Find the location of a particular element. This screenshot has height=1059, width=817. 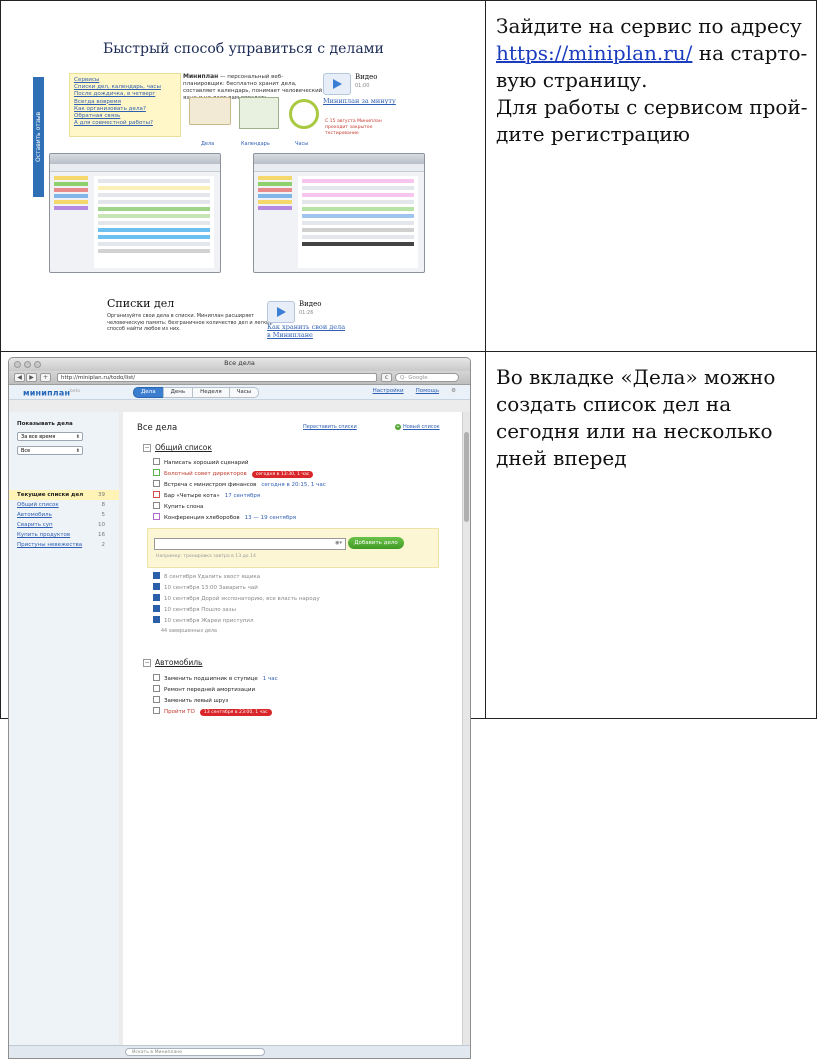

task-row: Написать хороший сценарий is located at coordinates (200, 462).